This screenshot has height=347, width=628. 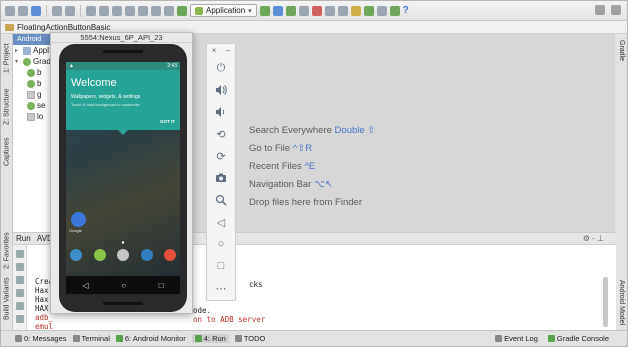 What do you see at coordinates (80, 10) in the screenshot?
I see `toolbar-separator` at bounding box center [80, 10].